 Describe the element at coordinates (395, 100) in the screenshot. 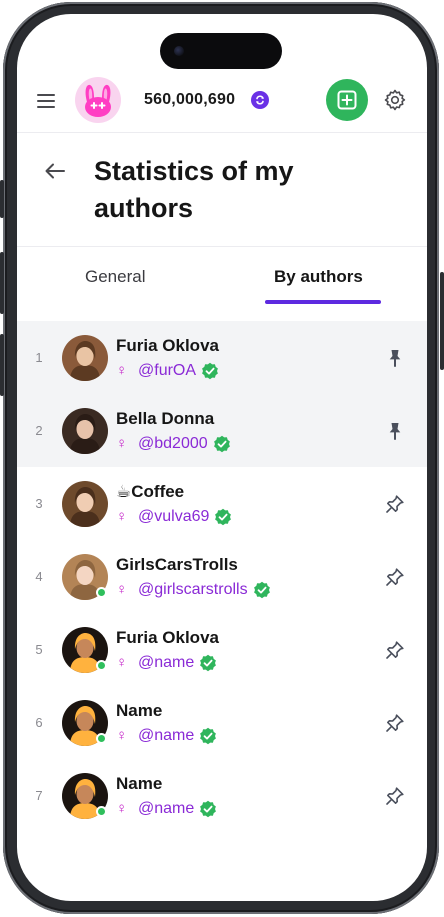

I see `gear-icon` at that location.